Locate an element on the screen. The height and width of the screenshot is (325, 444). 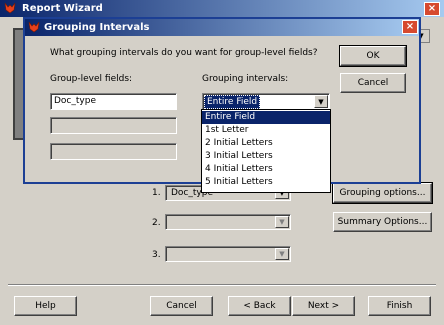
wizard-close-icon: × is located at coordinates (432, 9).